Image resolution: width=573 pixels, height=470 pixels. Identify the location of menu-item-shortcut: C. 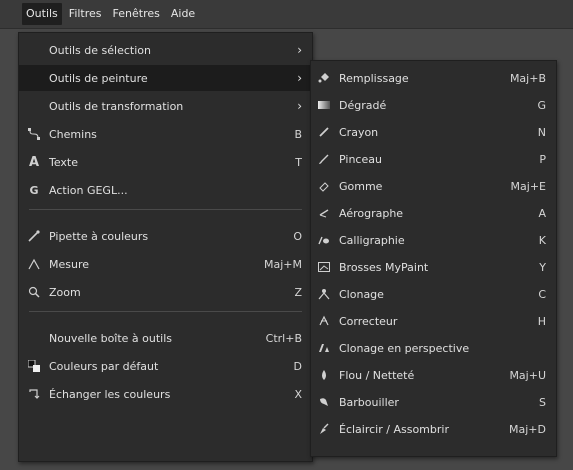
(542, 294).